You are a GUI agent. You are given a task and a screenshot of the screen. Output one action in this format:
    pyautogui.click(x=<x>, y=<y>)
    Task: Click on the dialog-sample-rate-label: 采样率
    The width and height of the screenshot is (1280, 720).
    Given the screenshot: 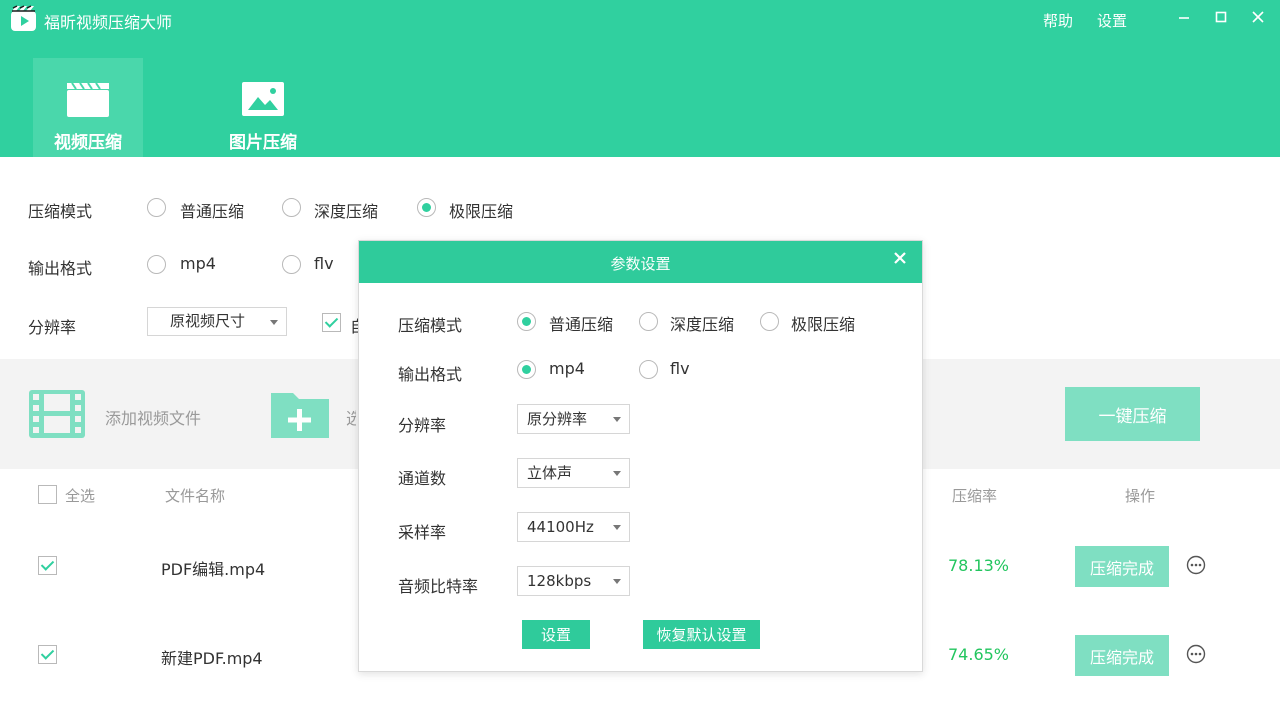 What is the action you would take?
    pyautogui.click(x=422, y=532)
    